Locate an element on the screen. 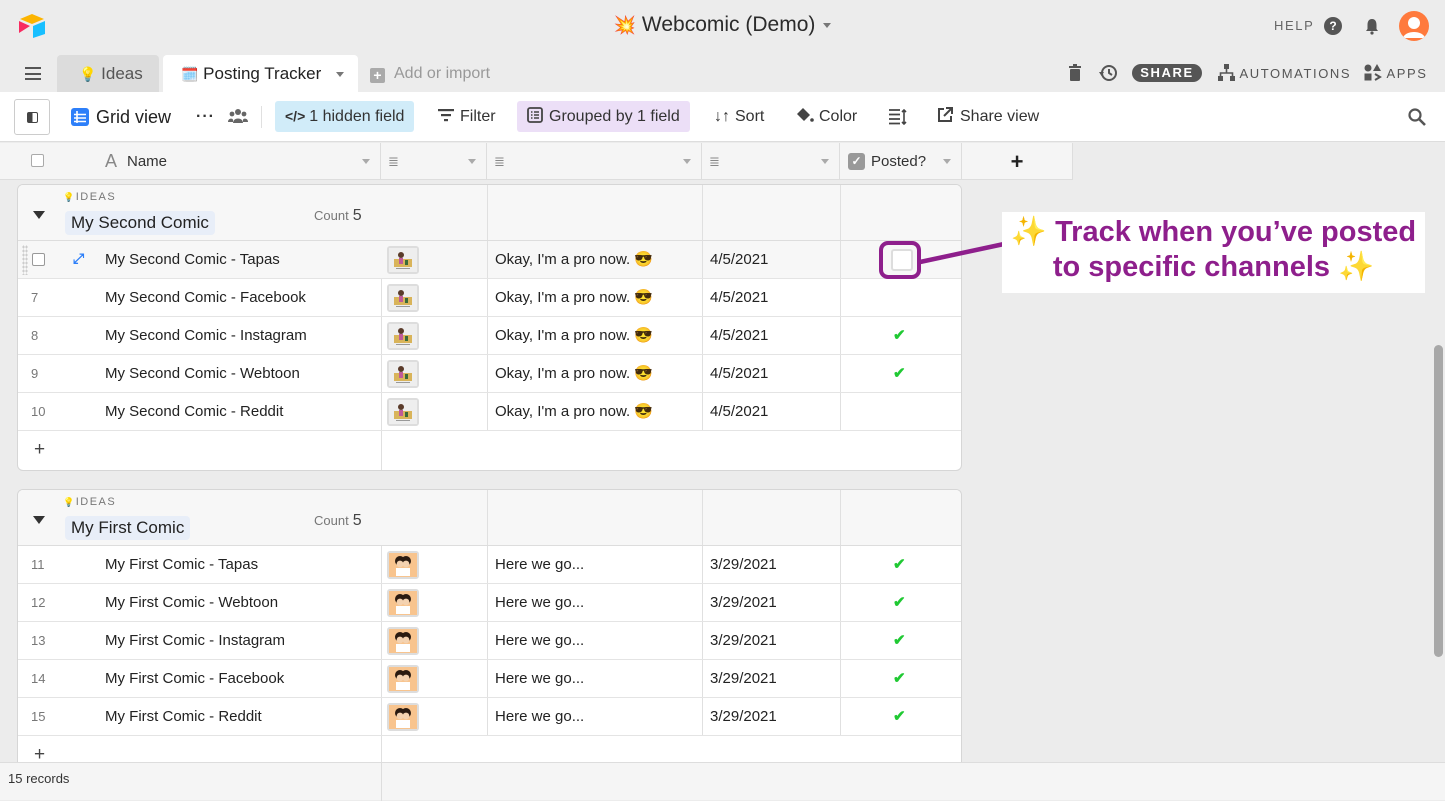 This screenshot has height=801, width=1445. record-name: My First Comic - Webtoon is located at coordinates (191, 603).